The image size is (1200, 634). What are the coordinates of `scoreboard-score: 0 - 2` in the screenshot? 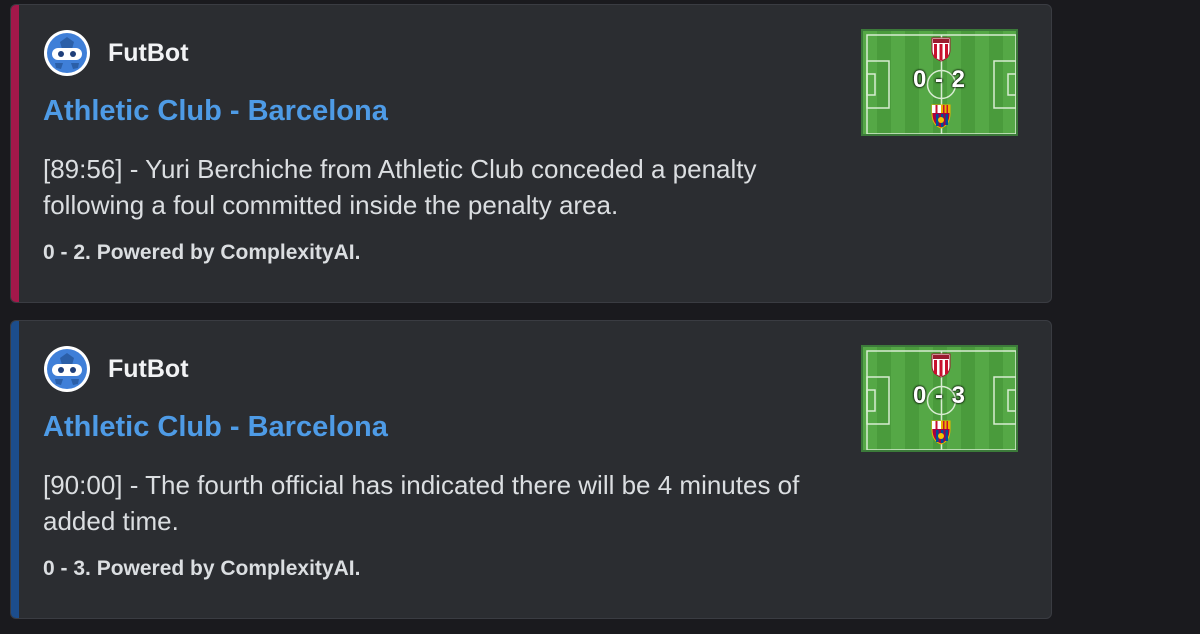 It's located at (939, 80).